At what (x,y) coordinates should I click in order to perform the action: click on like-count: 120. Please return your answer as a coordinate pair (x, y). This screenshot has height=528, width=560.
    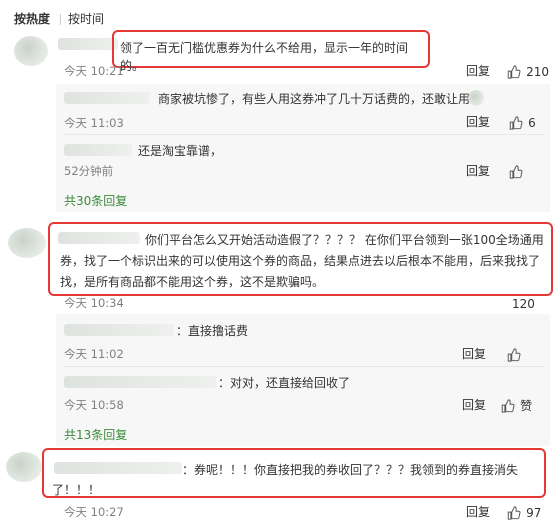
    Looking at the image, I should click on (523, 304).